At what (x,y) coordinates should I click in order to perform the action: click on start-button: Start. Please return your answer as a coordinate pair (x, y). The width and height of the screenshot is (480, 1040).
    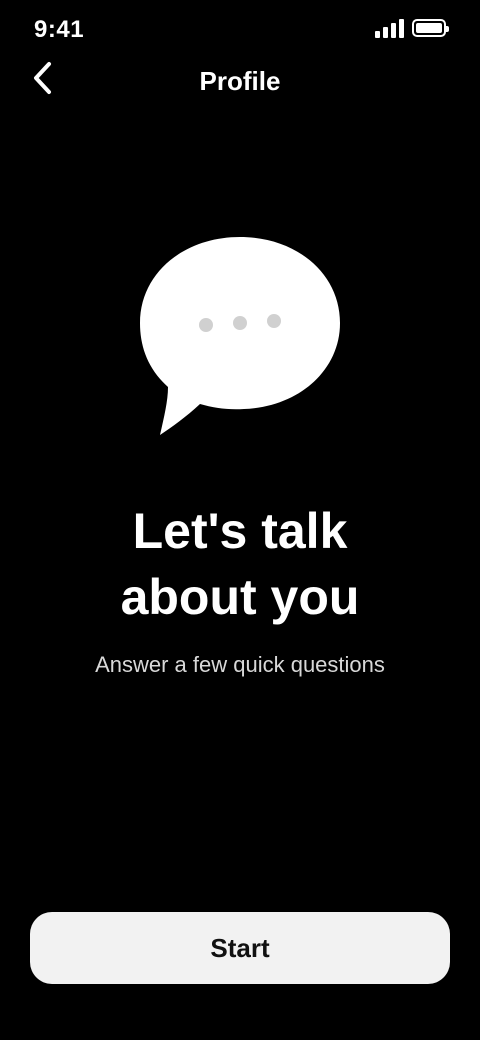
    Looking at the image, I should click on (240, 948).